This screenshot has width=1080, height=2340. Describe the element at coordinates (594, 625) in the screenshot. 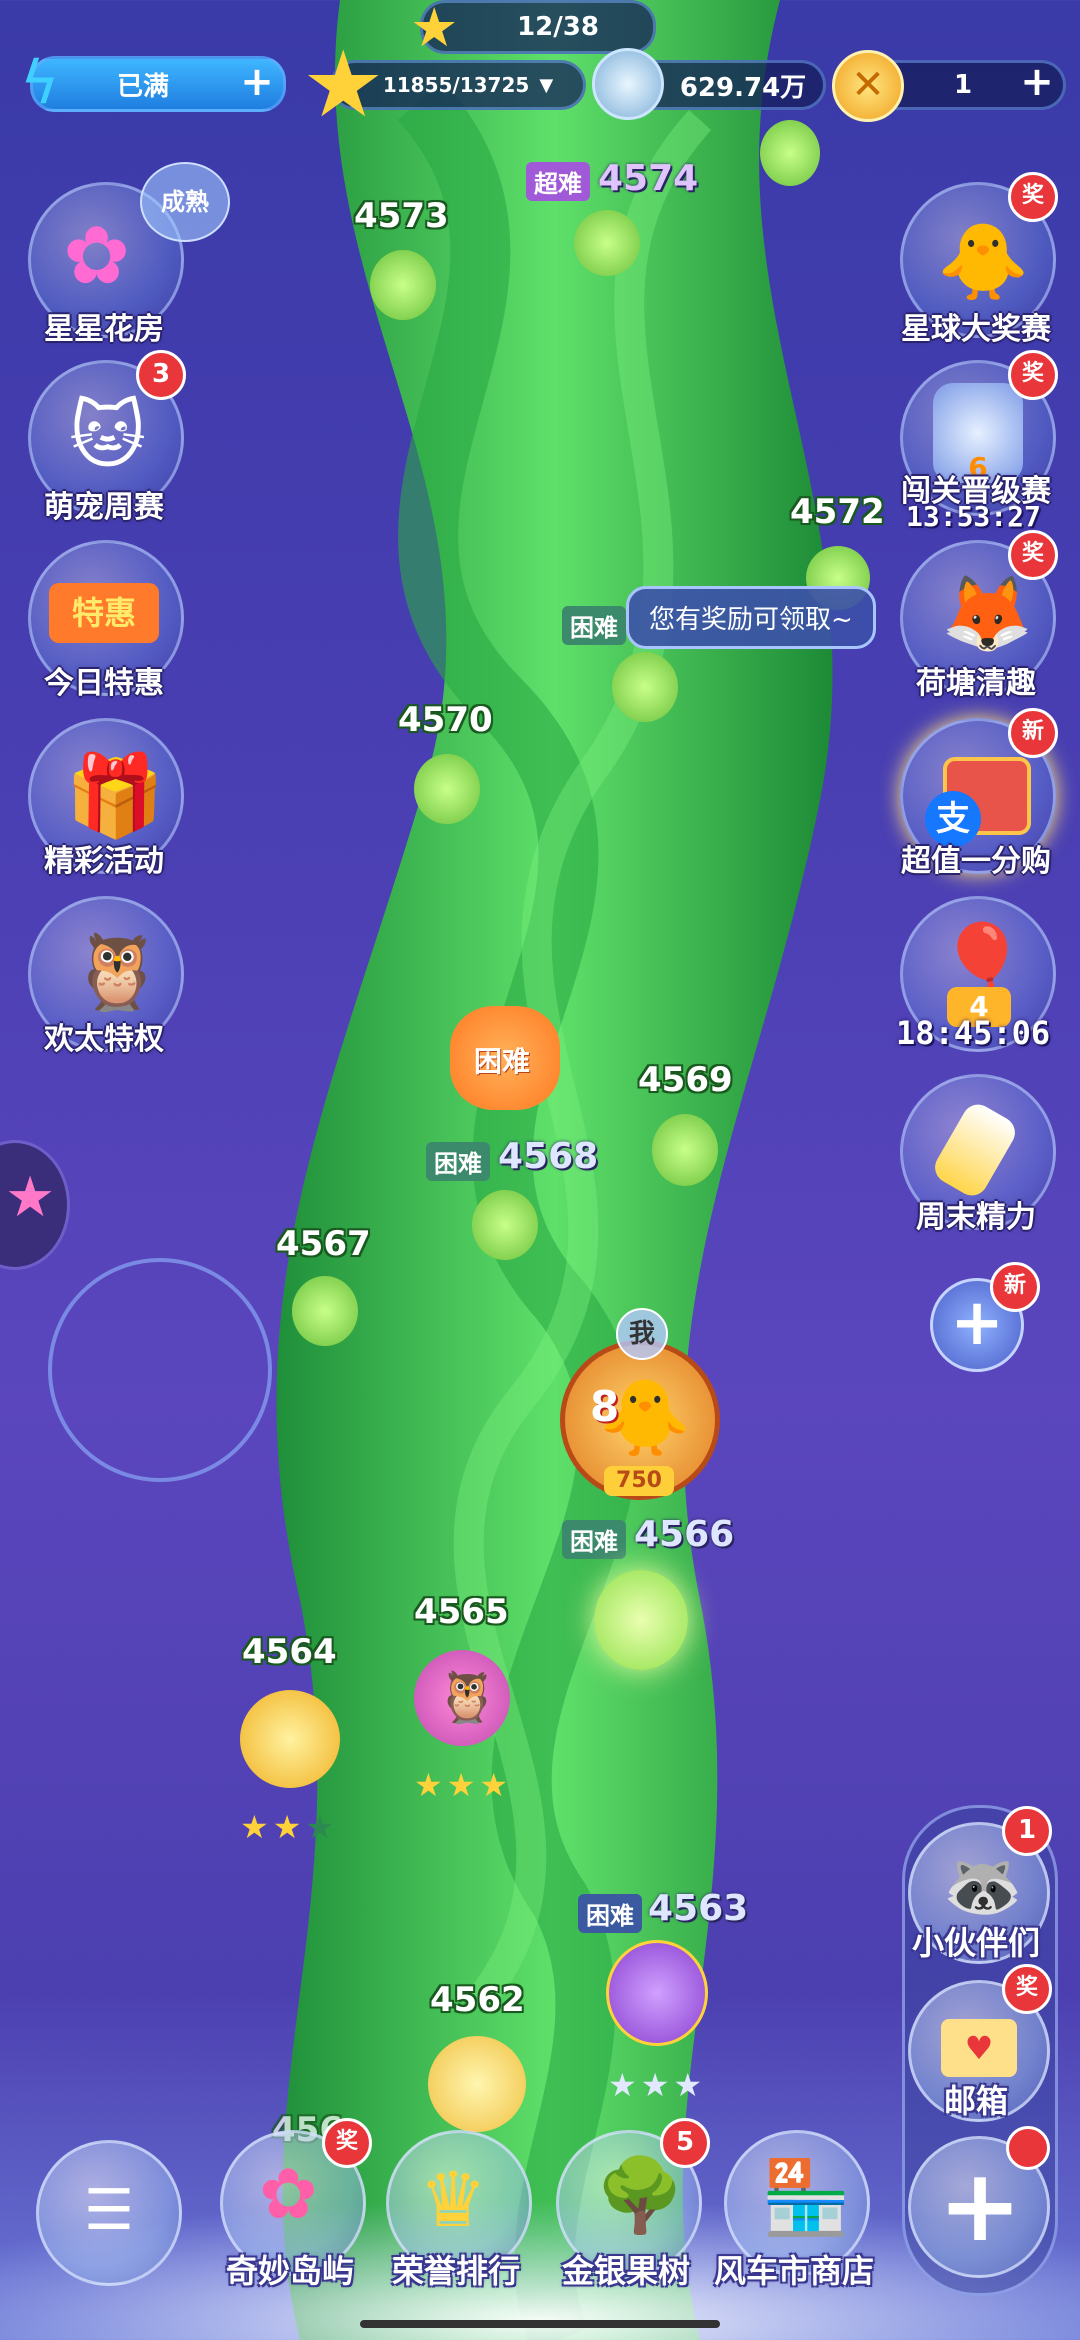

I see `level-4571-difficulty-tag: 困难` at that location.